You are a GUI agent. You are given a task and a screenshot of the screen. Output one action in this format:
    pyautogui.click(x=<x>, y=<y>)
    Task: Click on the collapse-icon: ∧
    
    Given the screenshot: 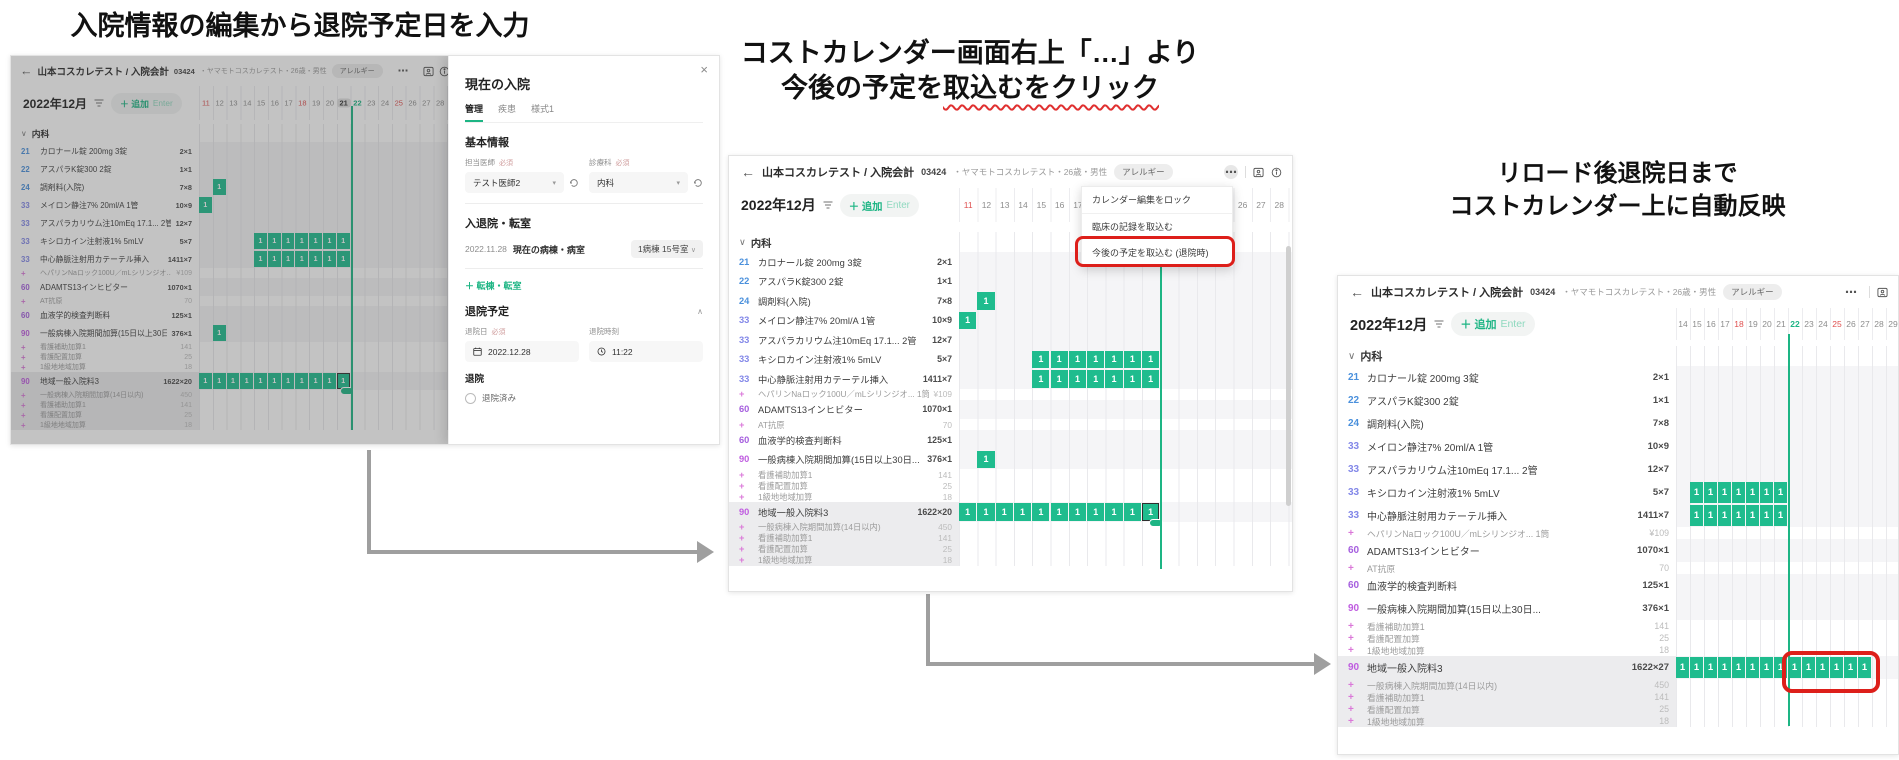 What is the action you would take?
    pyautogui.click(x=700, y=311)
    